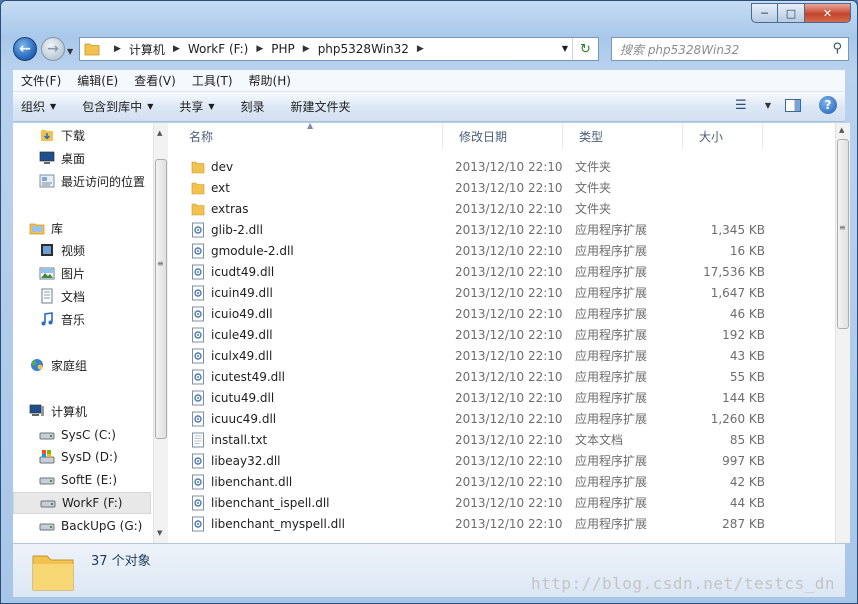 This screenshot has width=858, height=604. What do you see at coordinates (837, 48) in the screenshot?
I see `search-icon: ⚲` at bounding box center [837, 48].